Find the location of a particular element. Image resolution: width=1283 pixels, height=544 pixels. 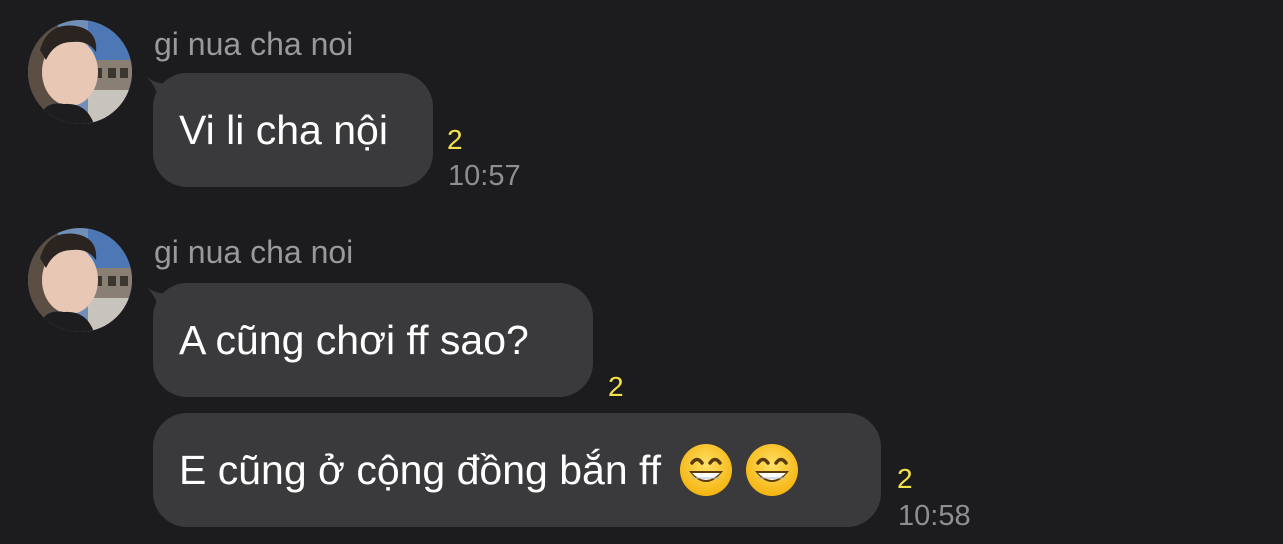

message-bubble: A cũng chơi ff sao? is located at coordinates (373, 340).